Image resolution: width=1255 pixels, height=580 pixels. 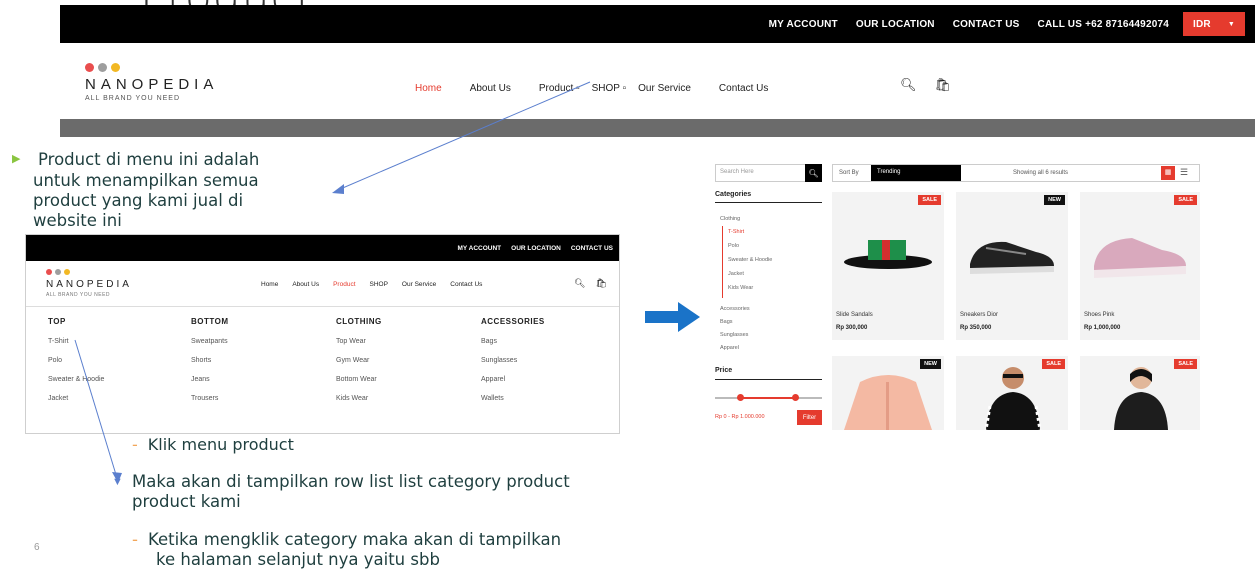 I want to click on product-badge: NEW, so click(x=1054, y=200).